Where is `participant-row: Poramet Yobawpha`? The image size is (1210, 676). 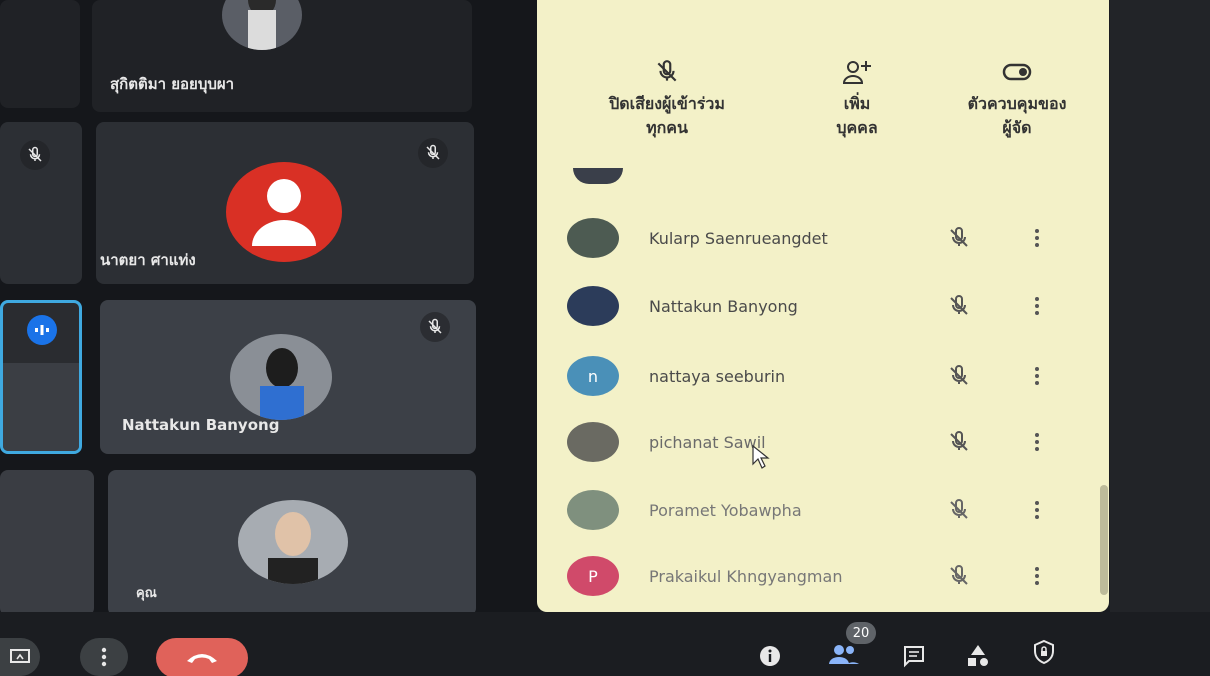
participant-row: Poramet Yobawpha is located at coordinates (827, 510).